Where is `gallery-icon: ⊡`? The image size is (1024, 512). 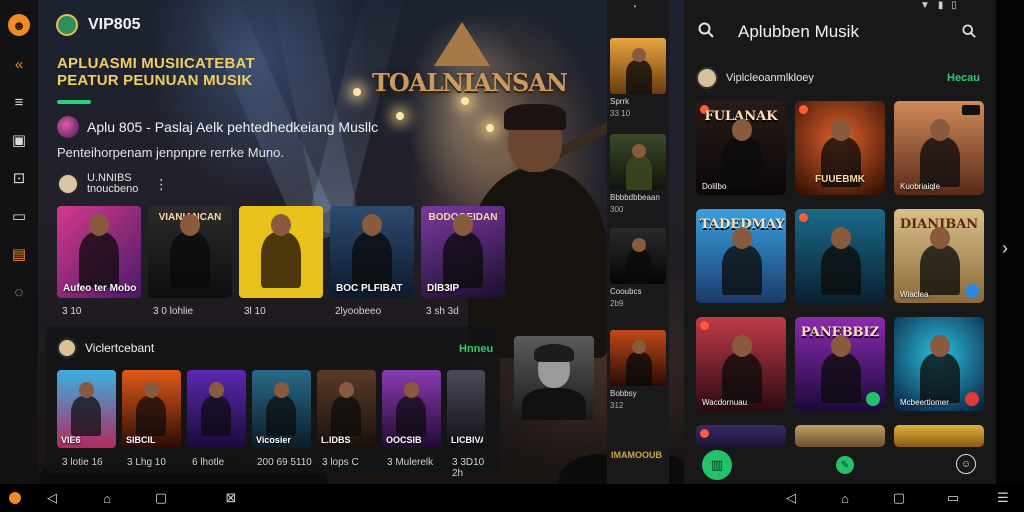 gallery-icon: ⊡ is located at coordinates (19, 178).